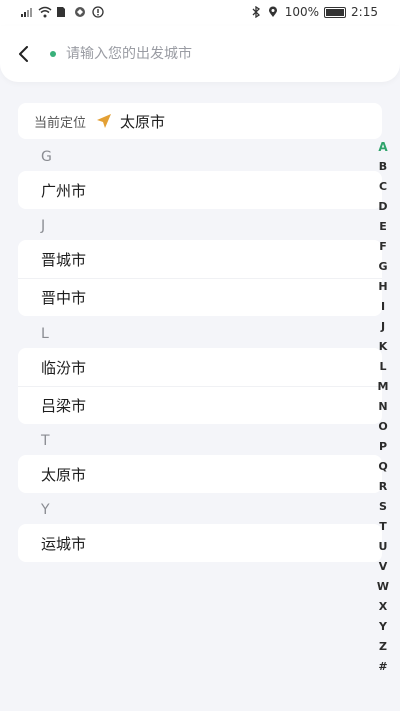 The image size is (400, 711). What do you see at coordinates (383, 367) in the screenshot?
I see `alphabet-index-letter: L` at bounding box center [383, 367].